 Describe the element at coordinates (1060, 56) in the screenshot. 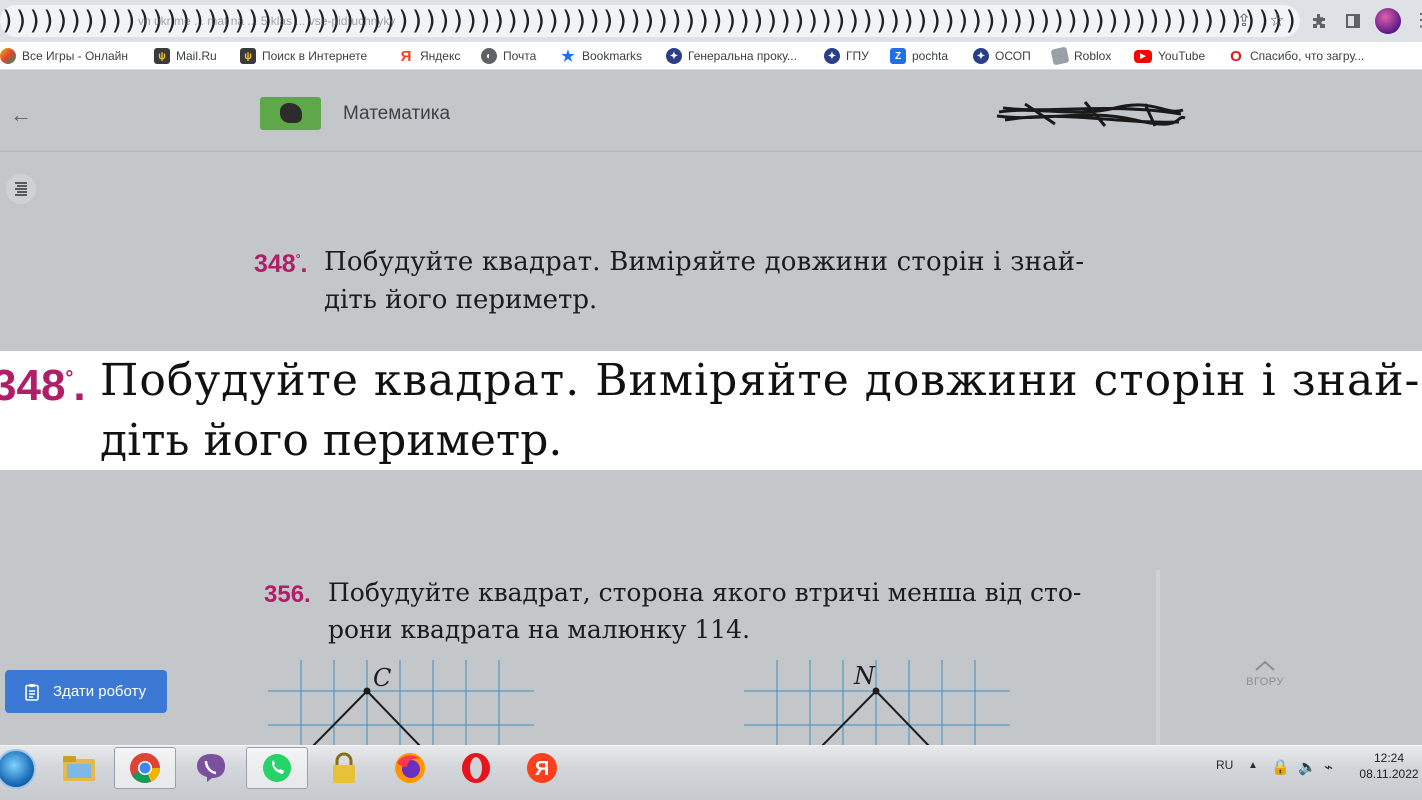

I see `roblox-icon` at that location.